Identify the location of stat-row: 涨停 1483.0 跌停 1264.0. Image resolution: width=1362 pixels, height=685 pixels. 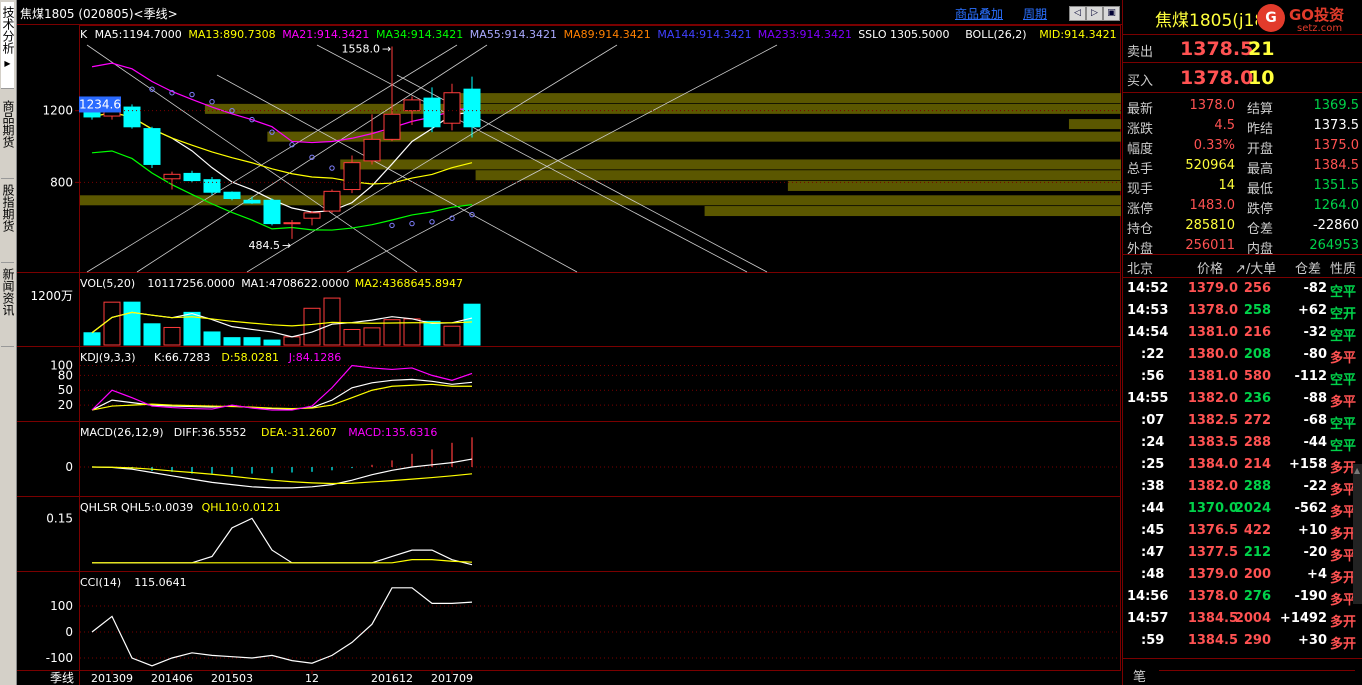
(1242, 206).